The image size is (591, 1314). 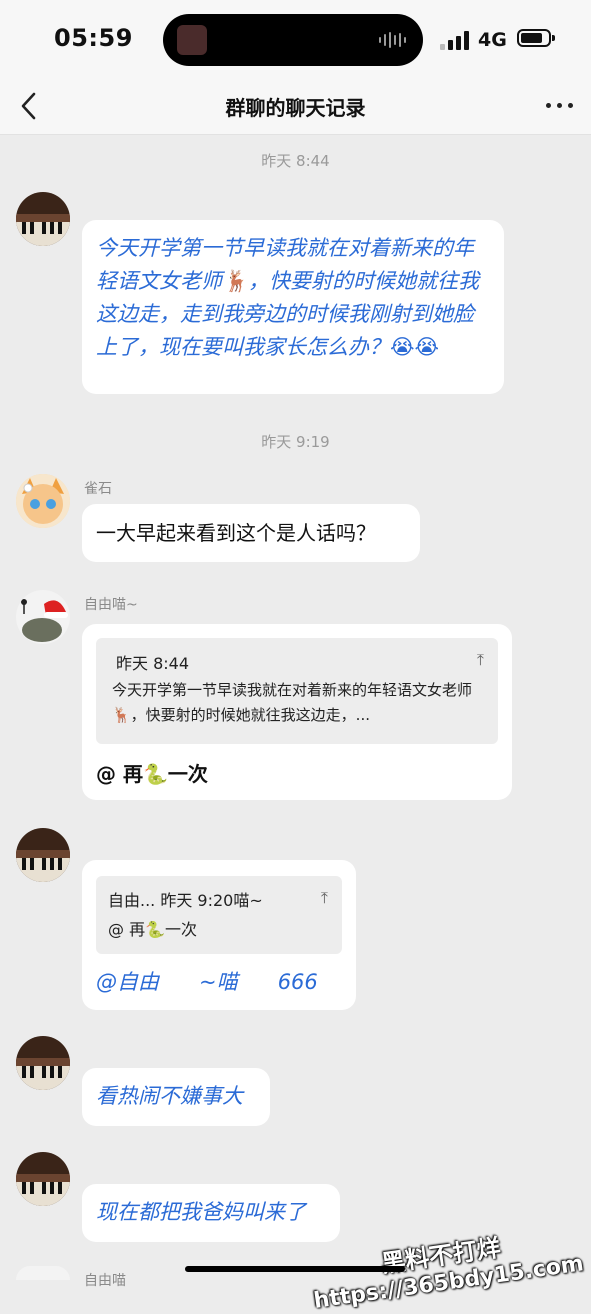 What do you see at coordinates (169, 1096) in the screenshot?
I see `message-text: 看热闹不嫌事大` at bounding box center [169, 1096].